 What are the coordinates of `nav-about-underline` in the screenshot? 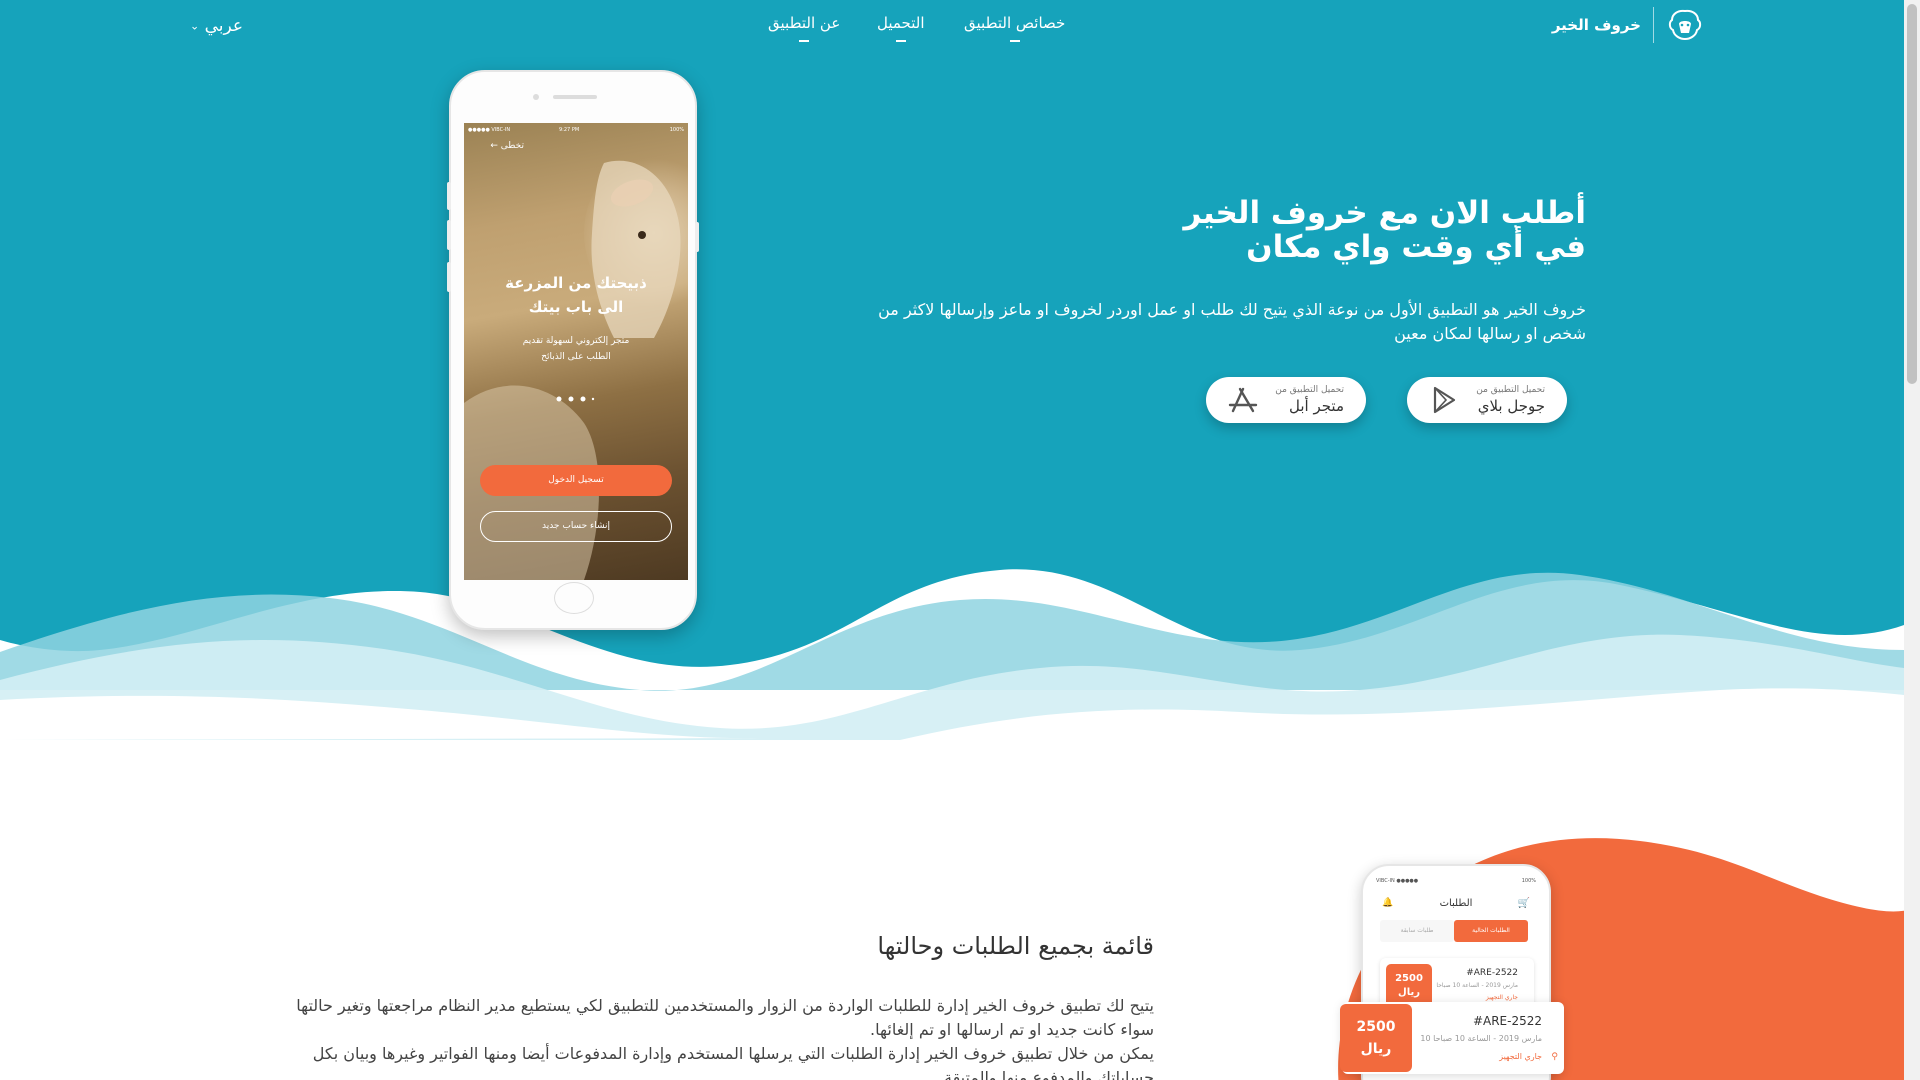 It's located at (804, 41).